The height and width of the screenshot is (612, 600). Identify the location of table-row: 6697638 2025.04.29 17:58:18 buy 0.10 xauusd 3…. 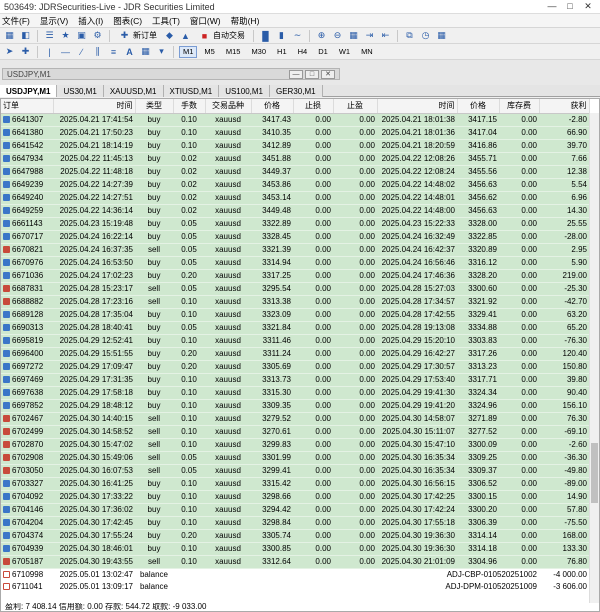
(295, 393).